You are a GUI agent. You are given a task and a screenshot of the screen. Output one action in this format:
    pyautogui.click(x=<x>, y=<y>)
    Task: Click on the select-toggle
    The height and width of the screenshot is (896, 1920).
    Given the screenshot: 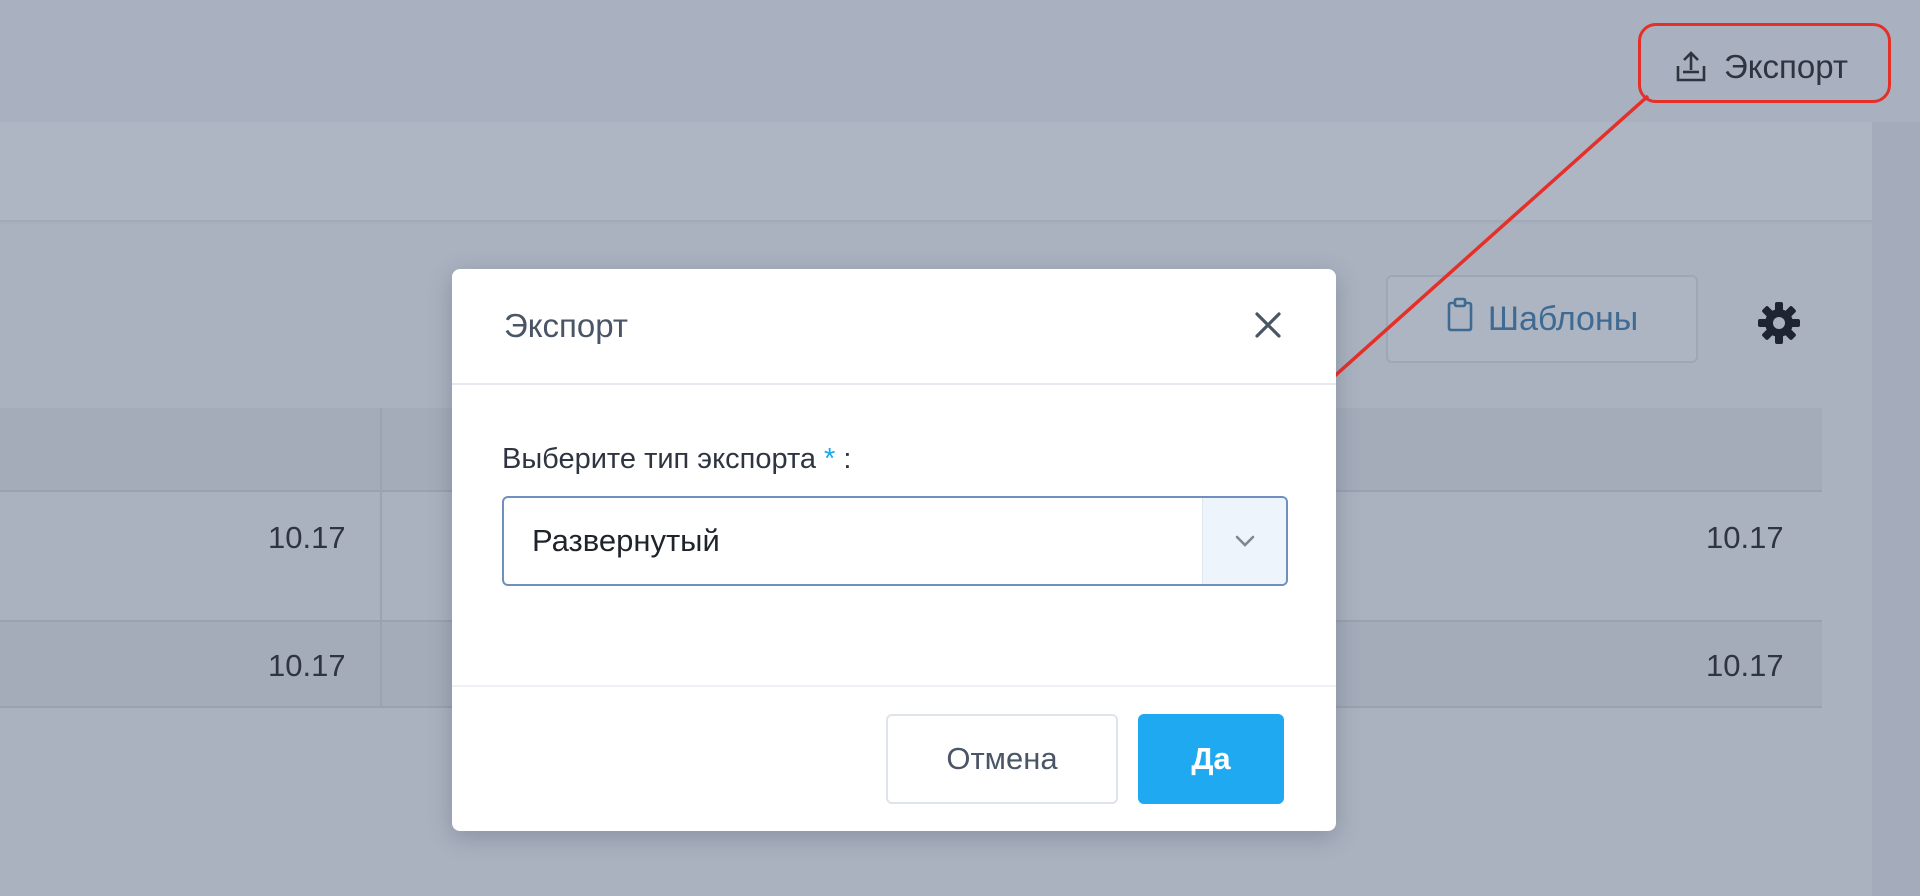 What is the action you would take?
    pyautogui.click(x=1244, y=541)
    